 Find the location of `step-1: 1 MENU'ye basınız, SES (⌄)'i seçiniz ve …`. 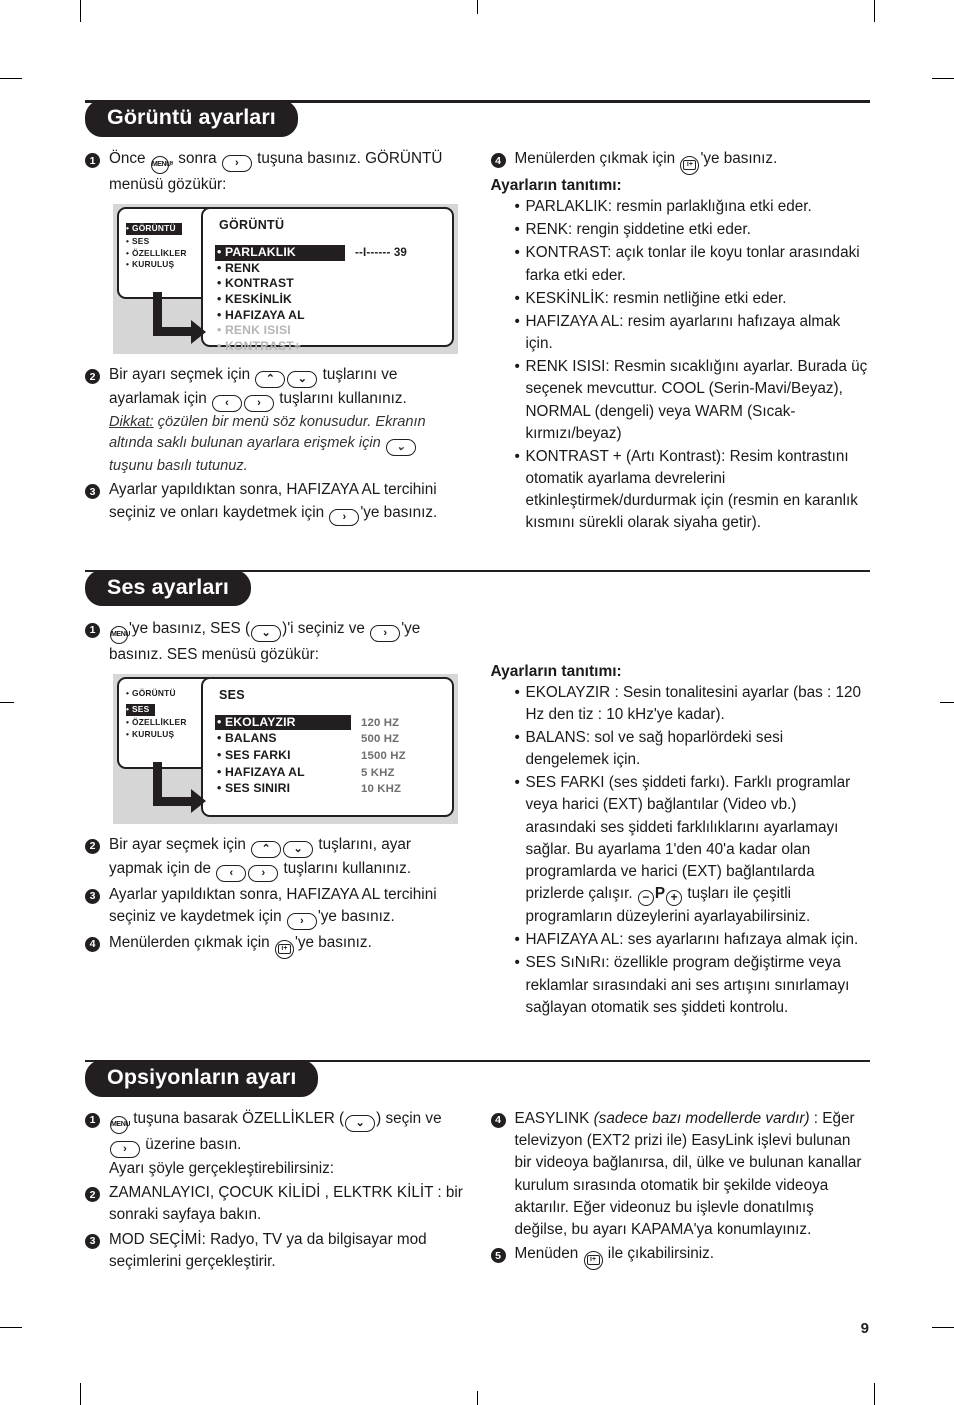

step-1: 1 MENU'ye basınız, SES (⌄)'i seçiniz ve … is located at coordinates (275, 642).